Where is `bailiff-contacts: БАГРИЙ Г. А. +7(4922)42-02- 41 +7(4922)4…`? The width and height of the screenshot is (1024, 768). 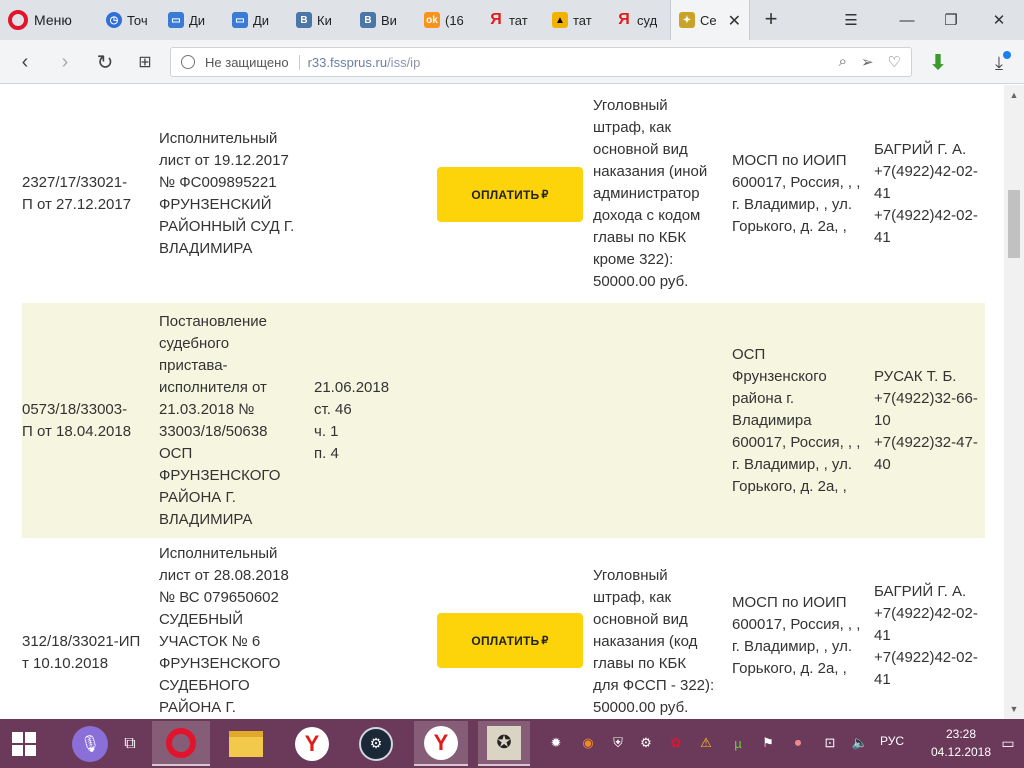 bailiff-contacts: БАГРИЙ Г. А. +7(4922)42-02- 41 +7(4922)4… is located at coordinates (926, 635).